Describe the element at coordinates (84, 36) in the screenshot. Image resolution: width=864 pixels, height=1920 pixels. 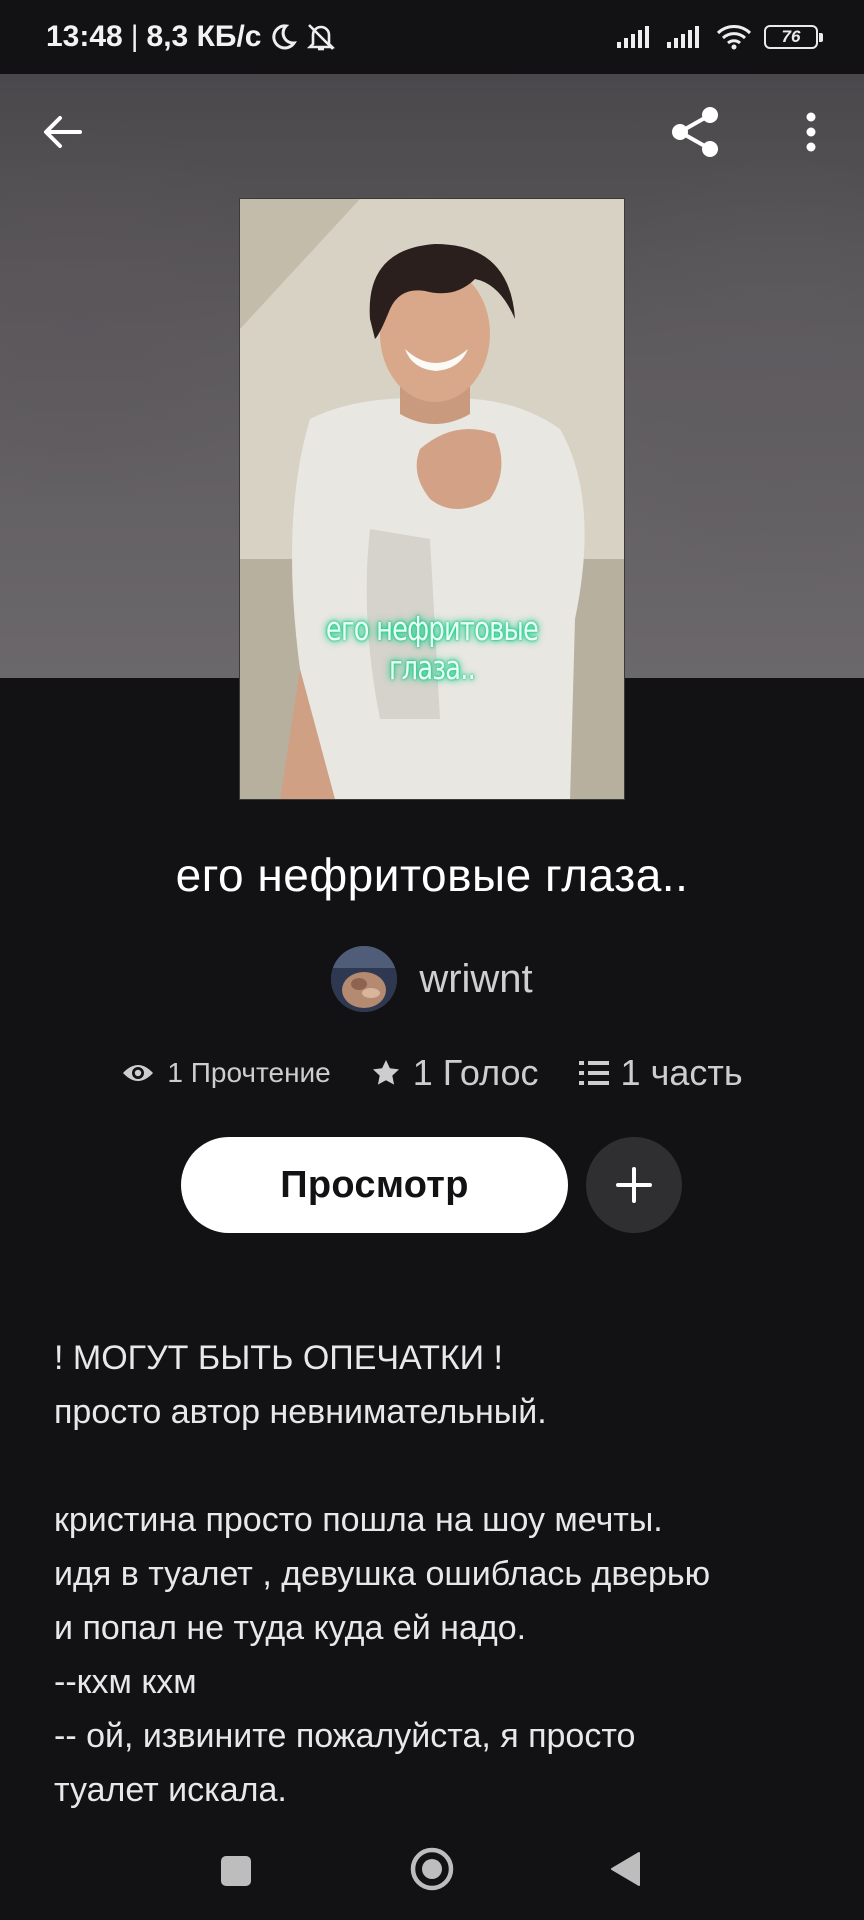
I see `status-time: 13:48` at that location.